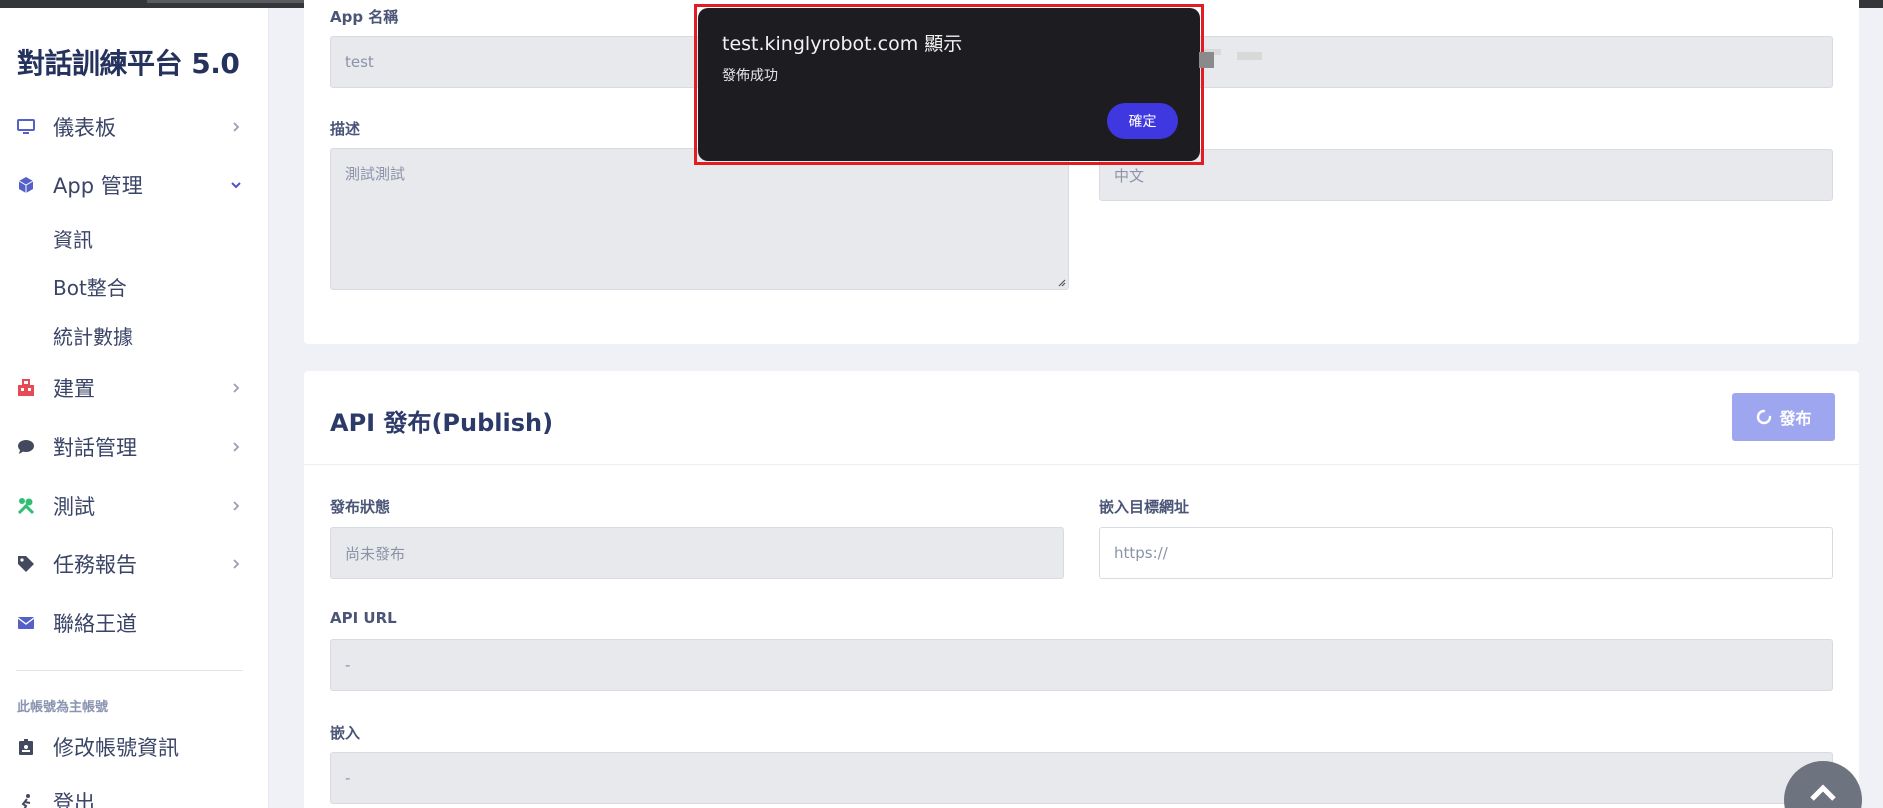 The height and width of the screenshot is (808, 1883). What do you see at coordinates (697, 553) in the screenshot?
I see `status-field: 尚未發布` at bounding box center [697, 553].